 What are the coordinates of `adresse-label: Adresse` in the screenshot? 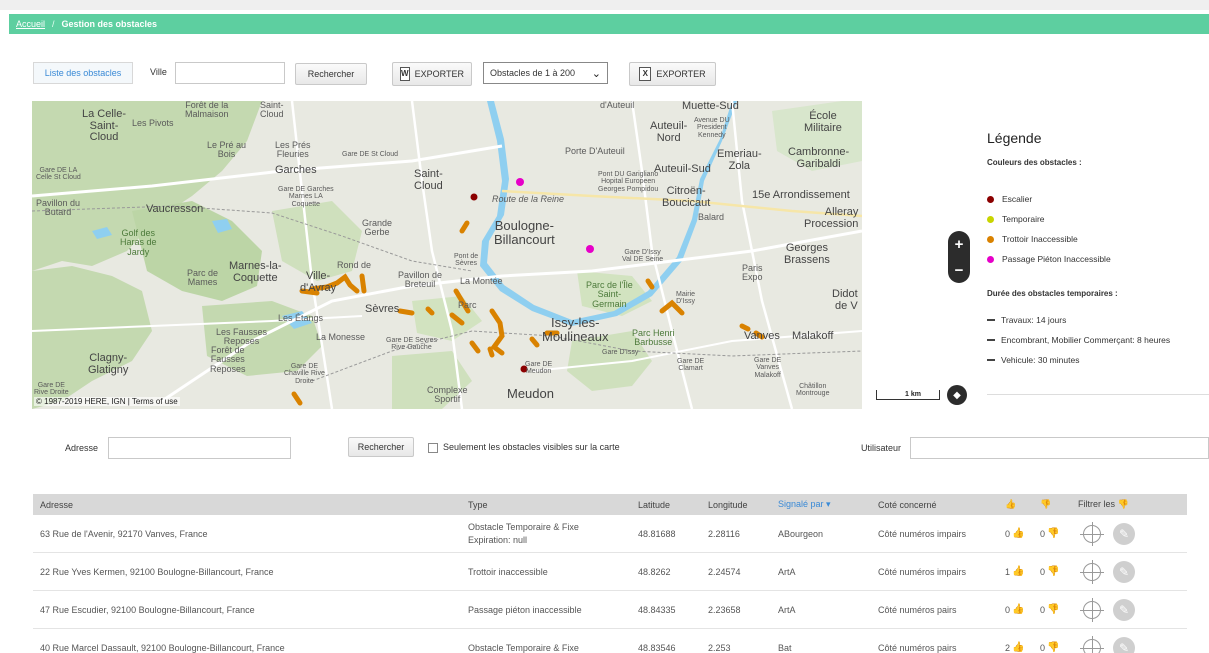 It's located at (82, 448).